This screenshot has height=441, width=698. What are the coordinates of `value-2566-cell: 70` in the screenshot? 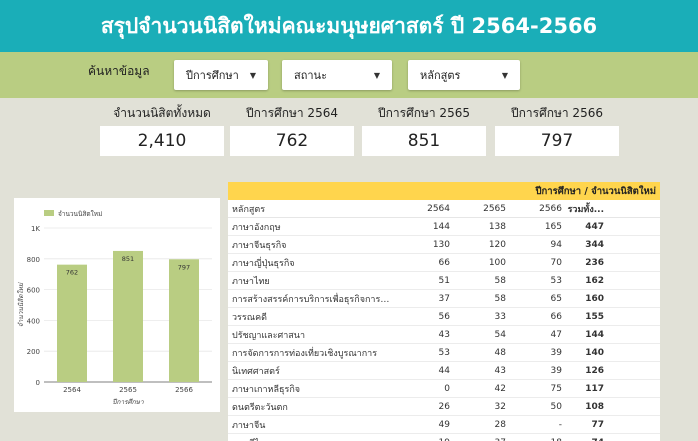 It's located at (556, 262).